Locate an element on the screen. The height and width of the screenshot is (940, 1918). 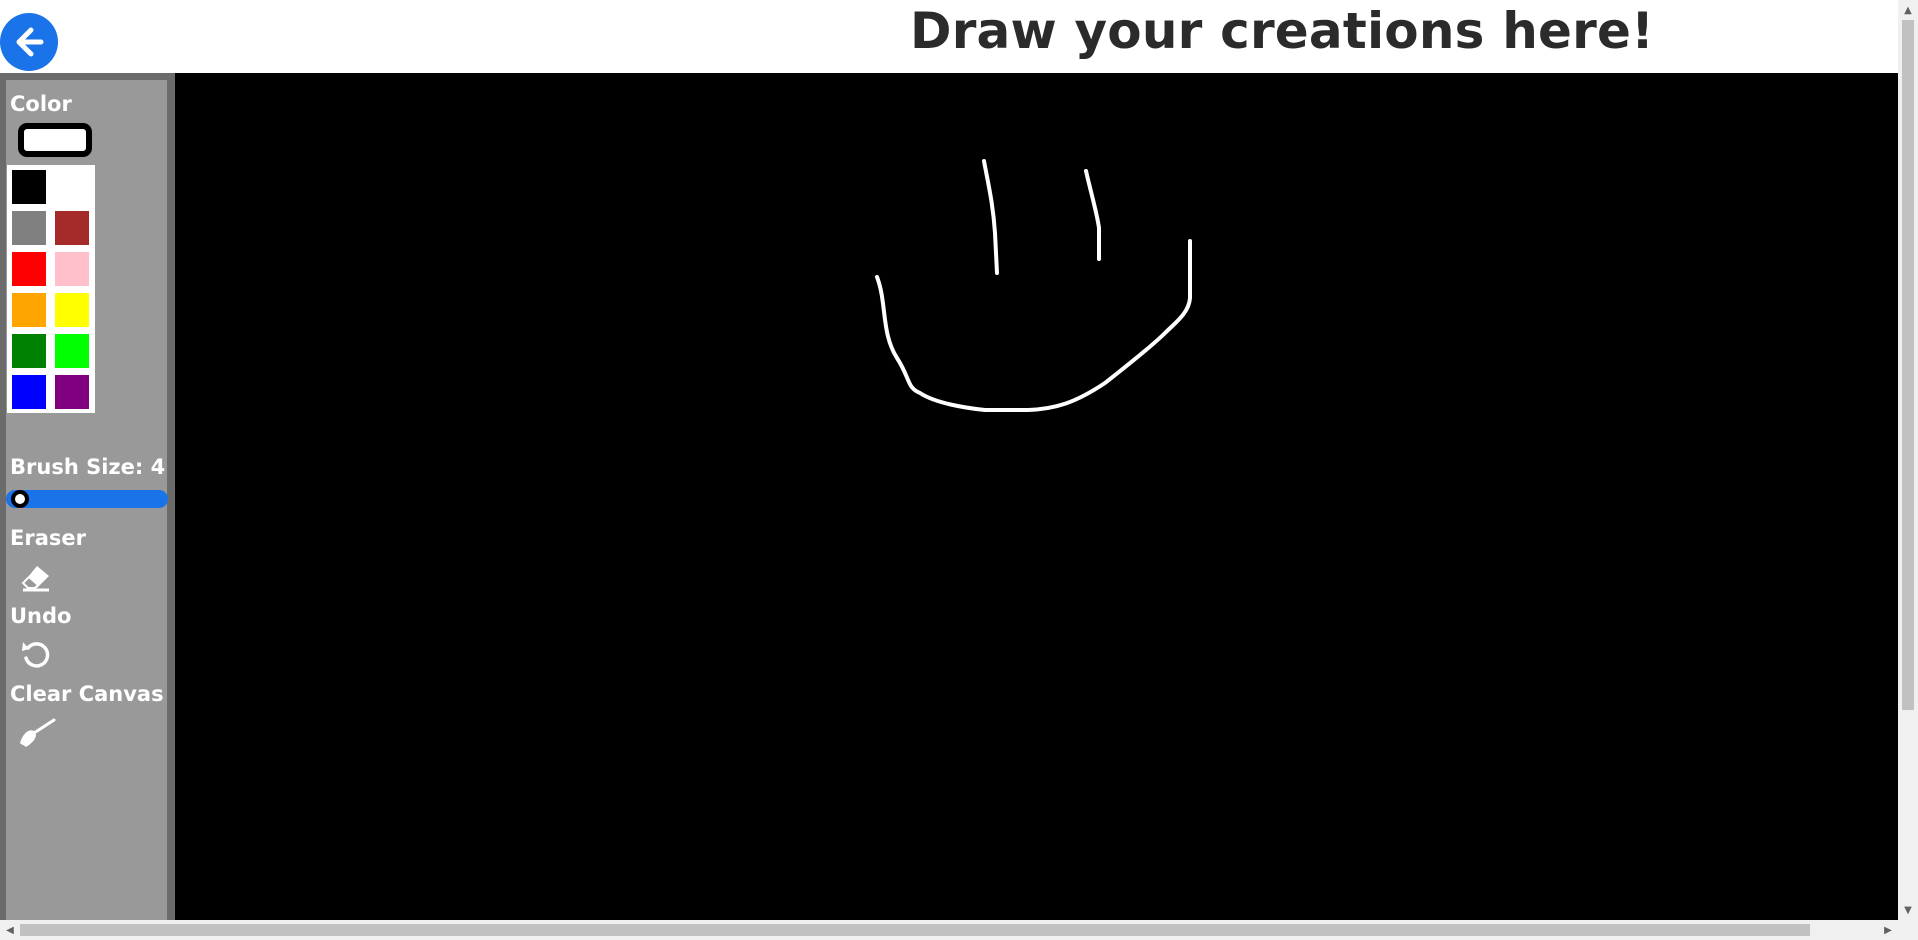
arrow-left-icon is located at coordinates (30, 42).